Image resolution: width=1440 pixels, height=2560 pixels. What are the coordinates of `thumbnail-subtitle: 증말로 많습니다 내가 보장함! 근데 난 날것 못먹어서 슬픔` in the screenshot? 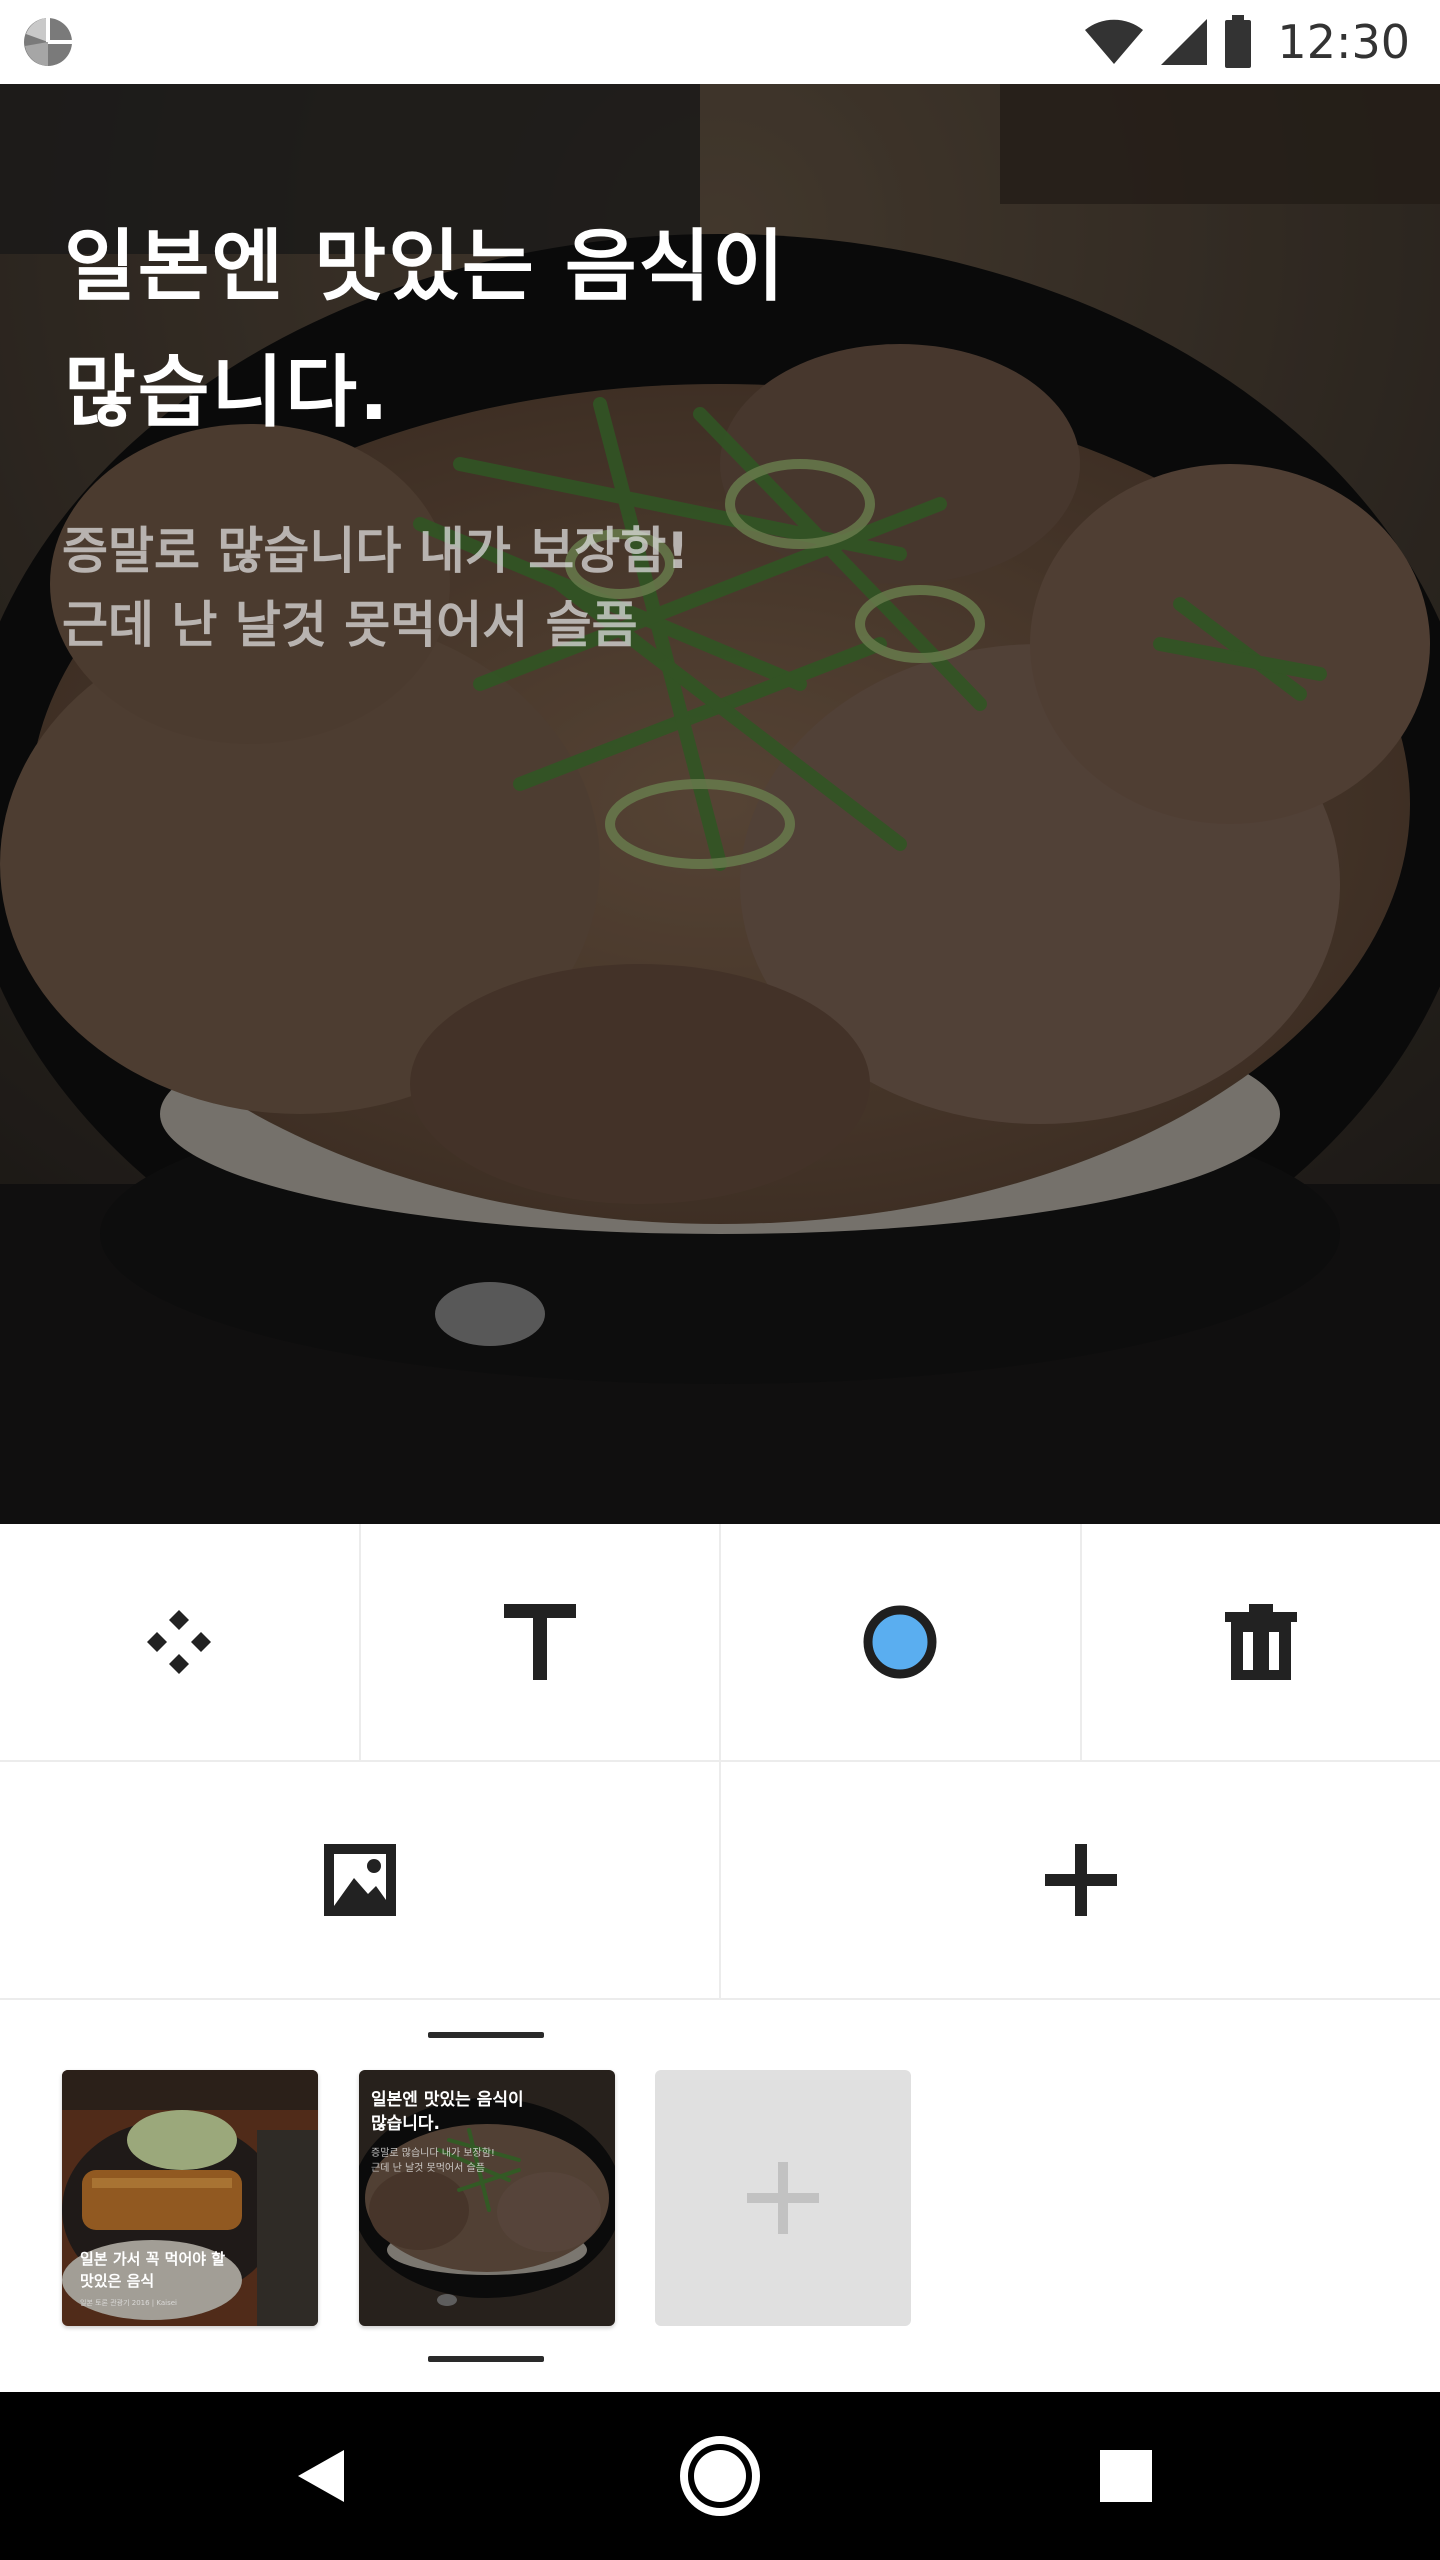 It's located at (433, 2161).